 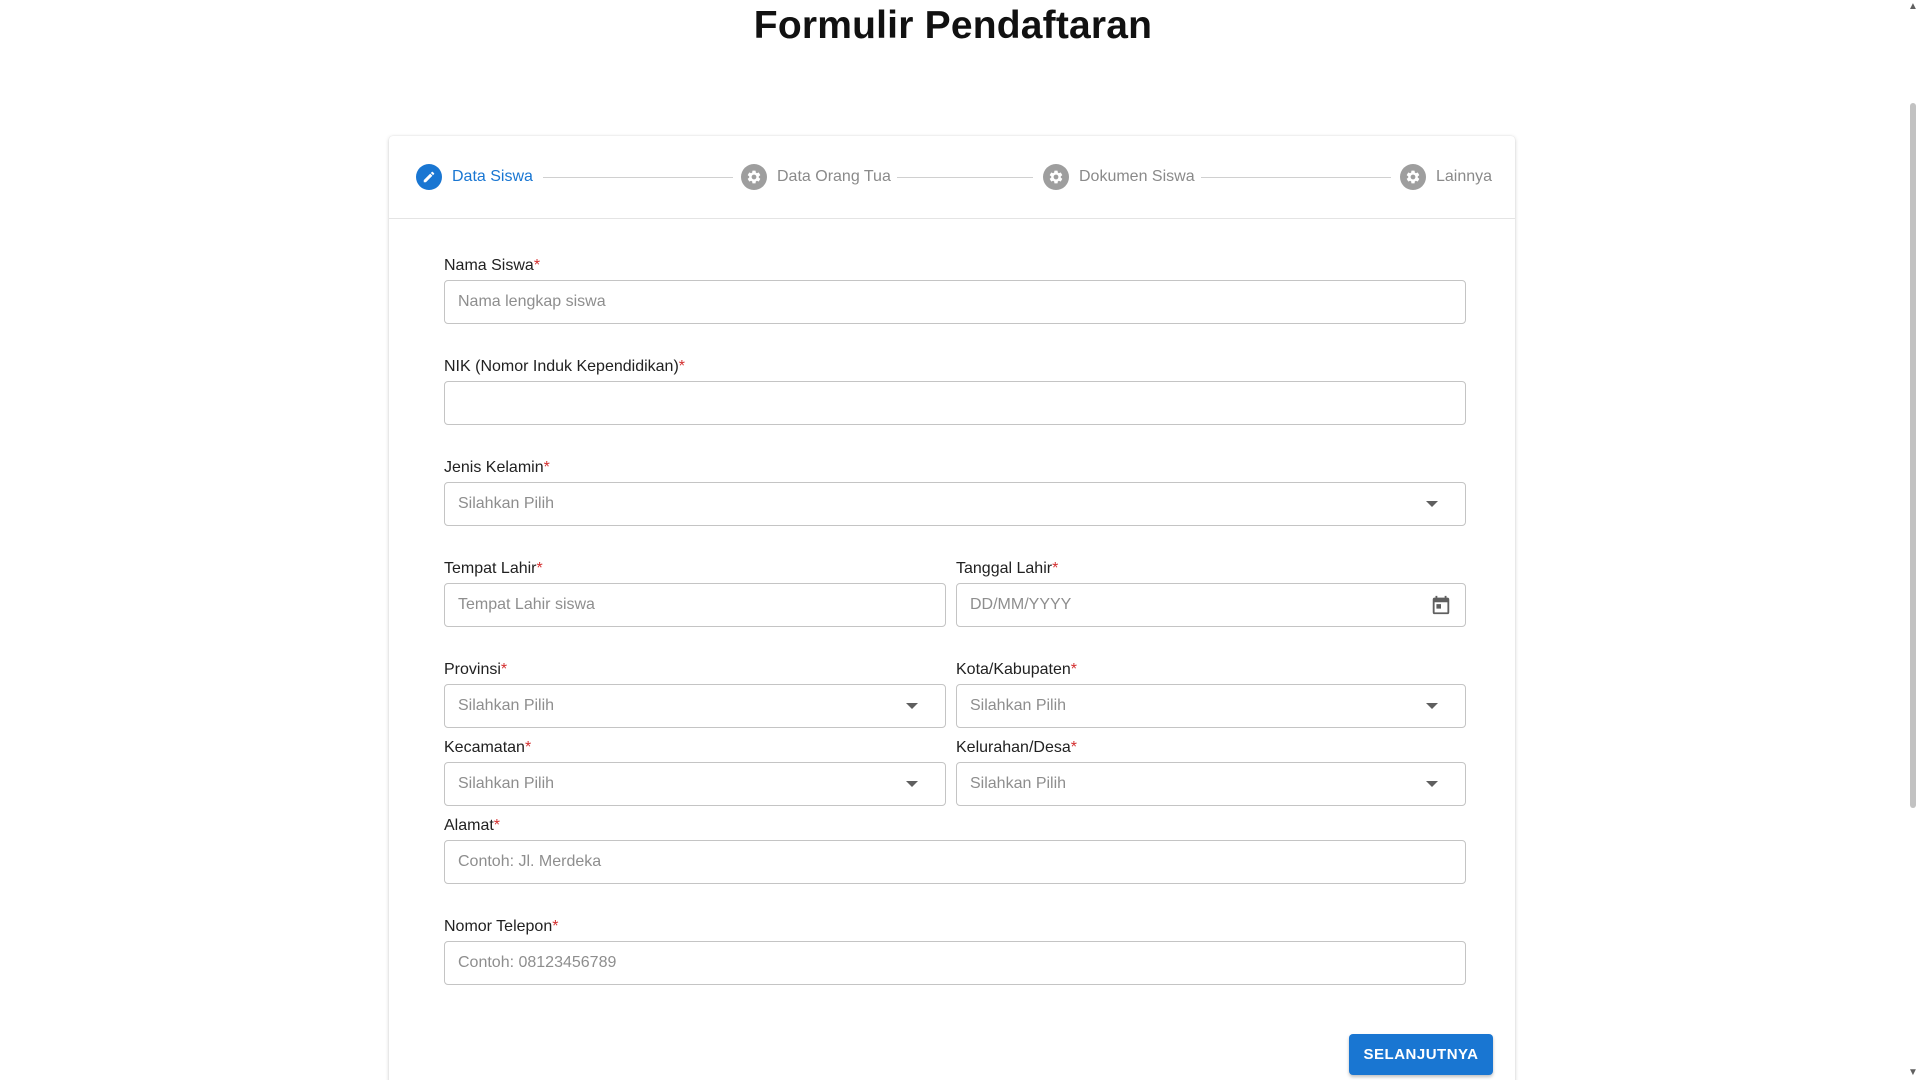 I want to click on scroll-up-icon: ▲, so click(x=1913, y=7).